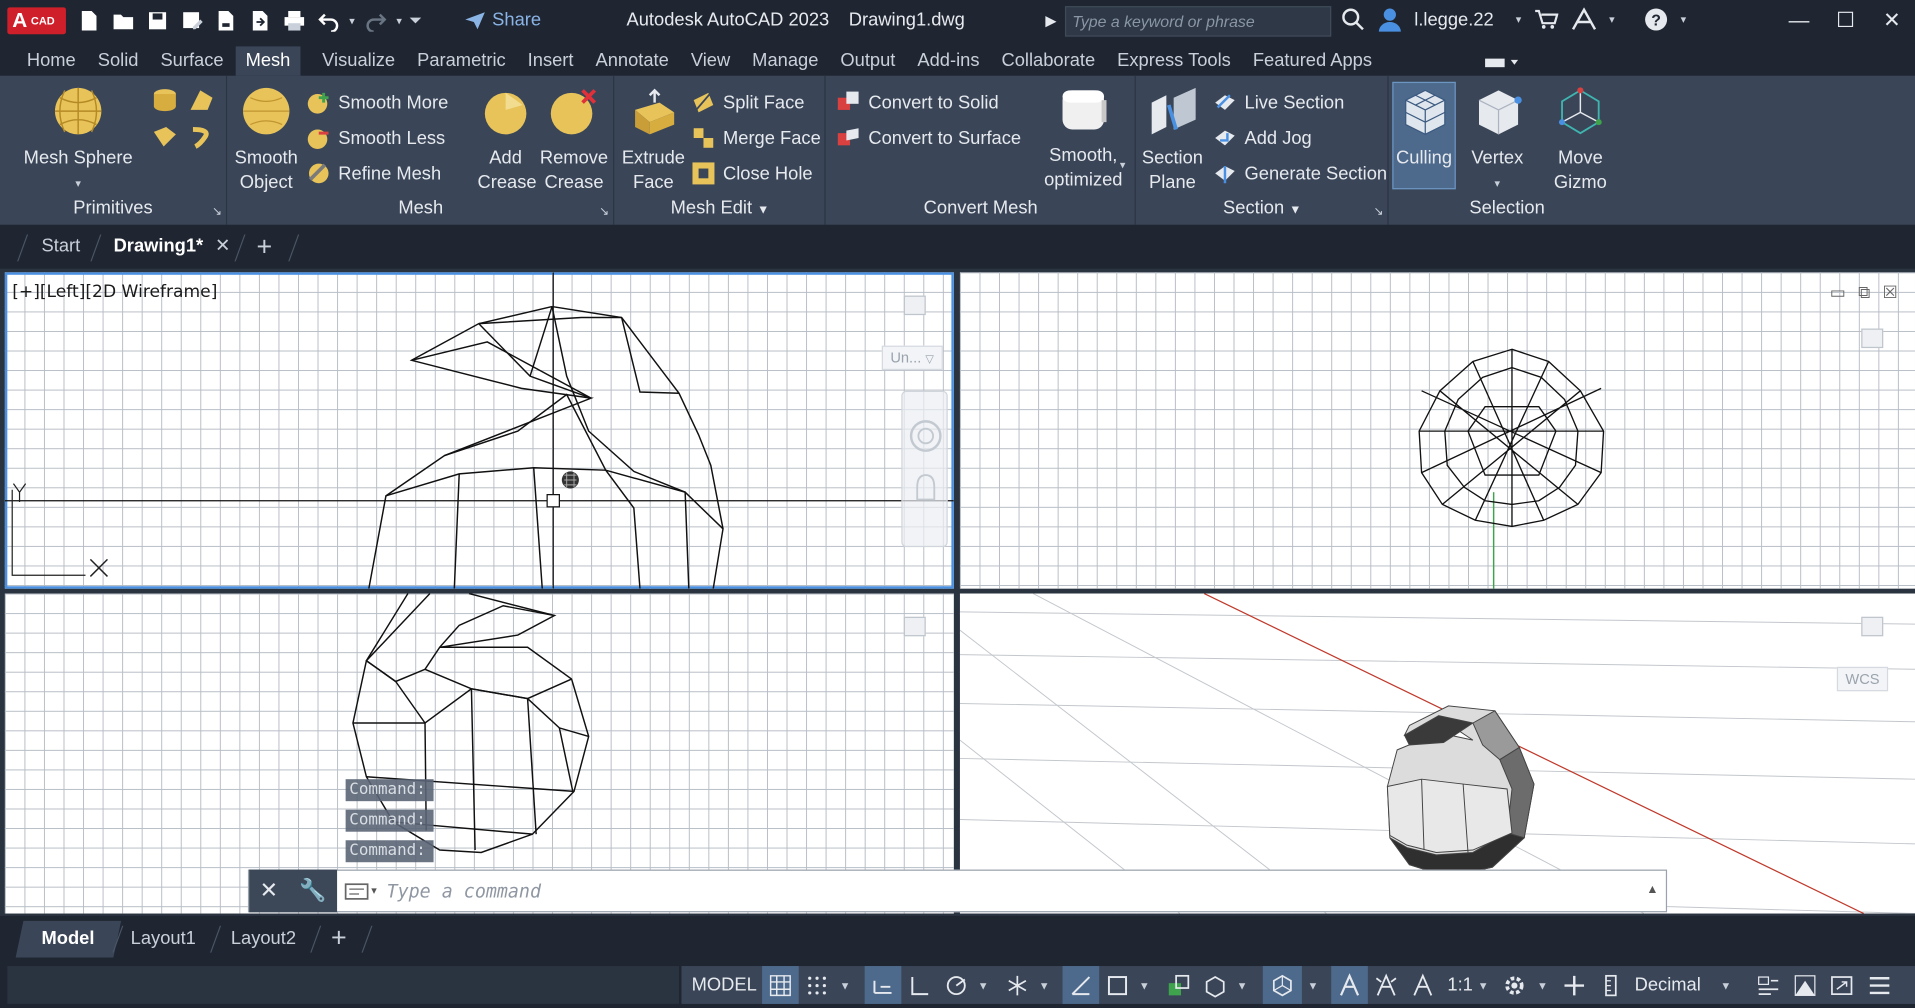  Describe the element at coordinates (78, 140) in the screenshot. I see `mesh-sphere-button: Mesh Sphere ▾` at that location.